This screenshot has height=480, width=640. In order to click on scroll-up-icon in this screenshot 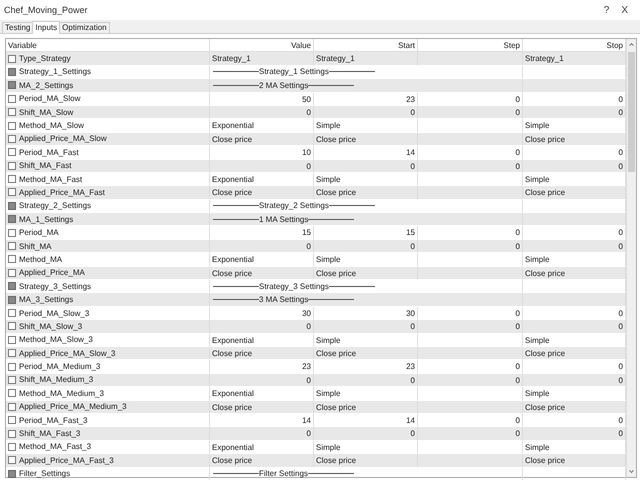, I will do `click(631, 44)`.